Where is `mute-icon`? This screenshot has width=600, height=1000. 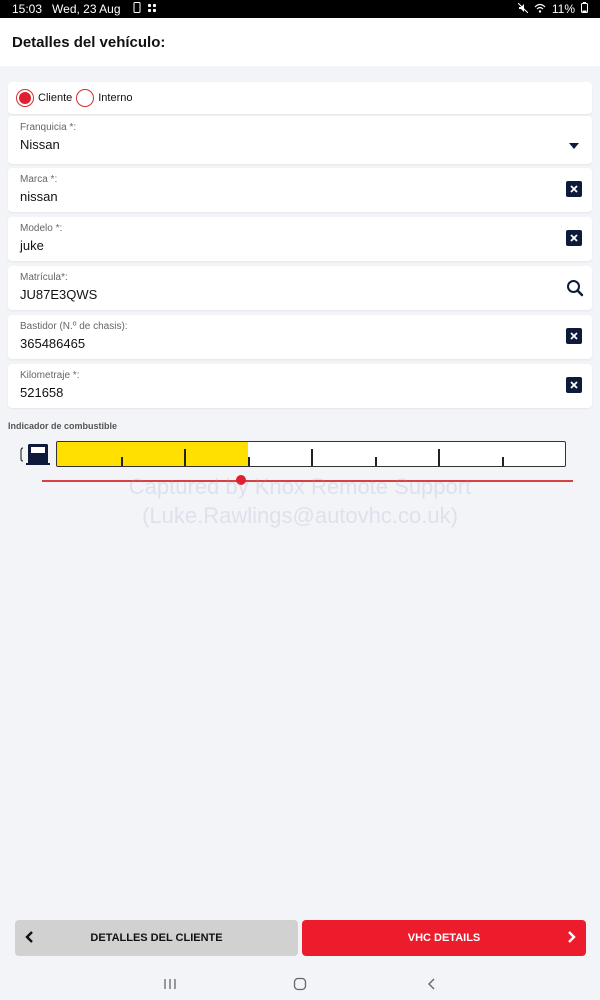 mute-icon is located at coordinates (523, 9).